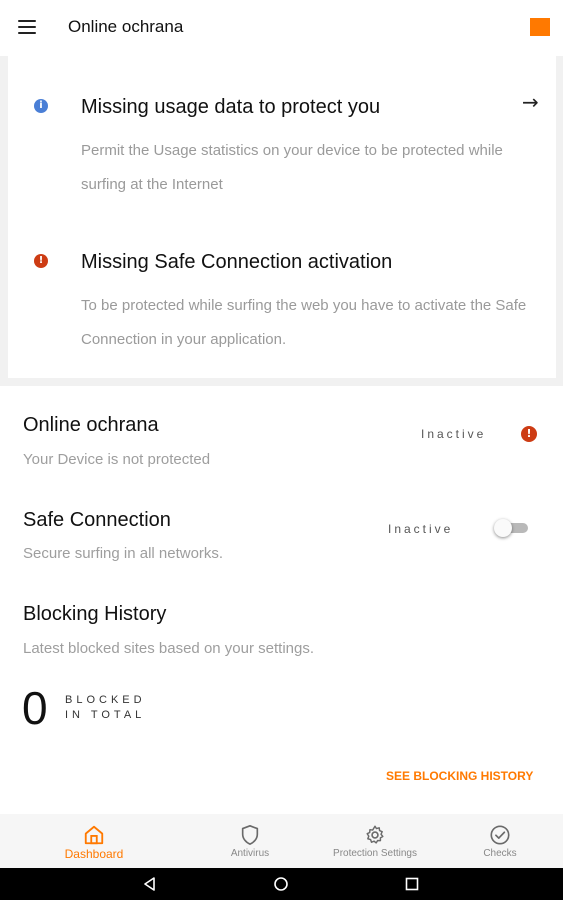 Image resolution: width=563 pixels, height=900 pixels. I want to click on hamburger-menu-icon, so click(27, 27).